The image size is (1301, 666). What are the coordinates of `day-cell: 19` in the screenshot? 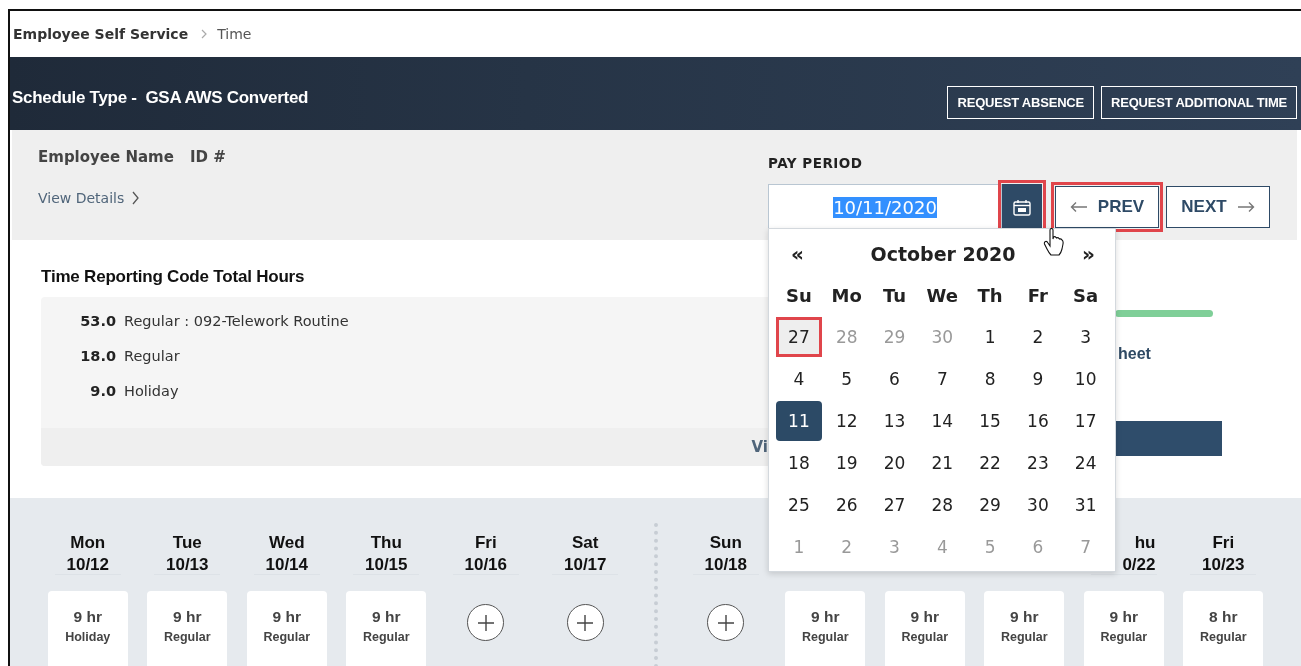 It's located at (846, 463).